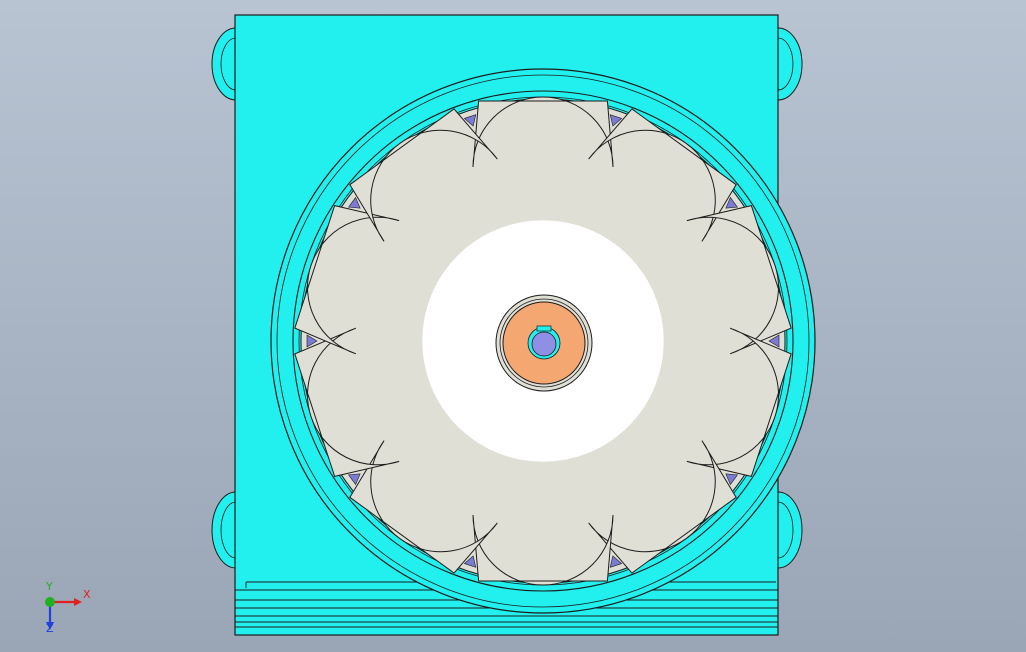 The width and height of the screenshot is (1026, 652). Describe the element at coordinates (50, 602) in the screenshot. I see `y-axis-dot` at that location.